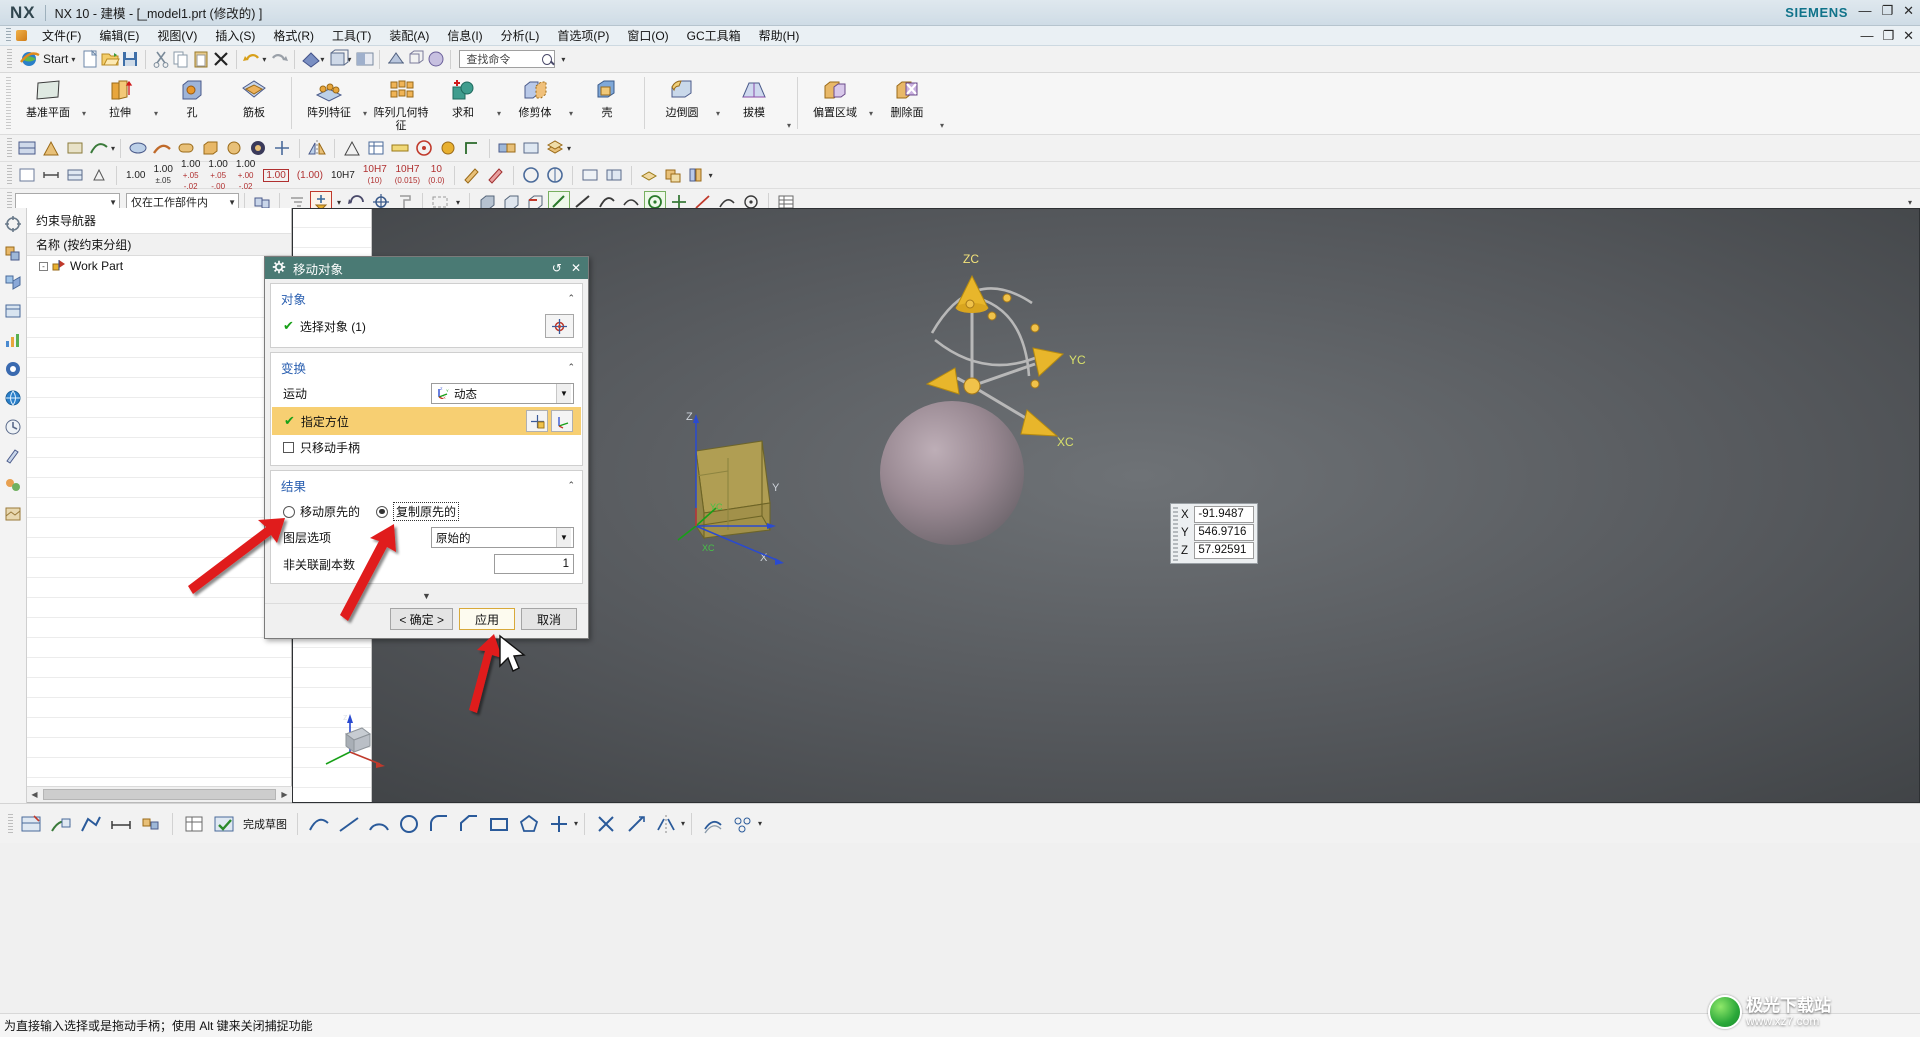  I want to click on z-value-field: 57.92591, so click(1224, 550).